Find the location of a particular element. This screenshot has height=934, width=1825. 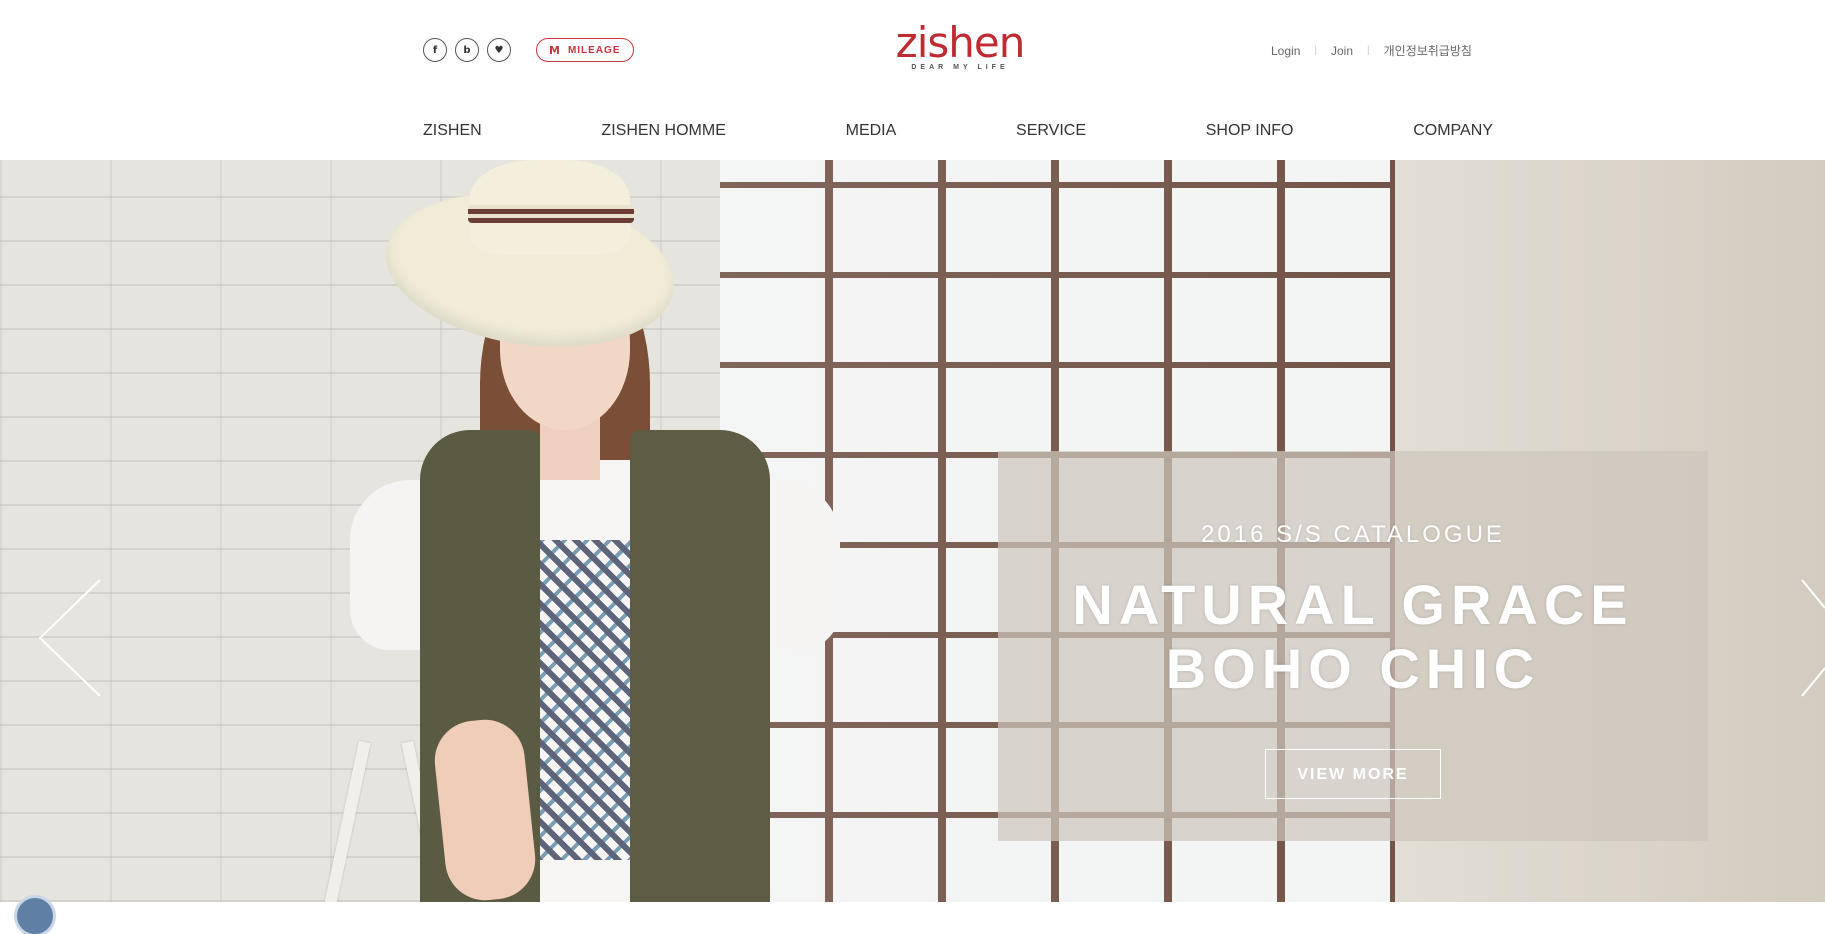

join-link: Join is located at coordinates (1342, 51).